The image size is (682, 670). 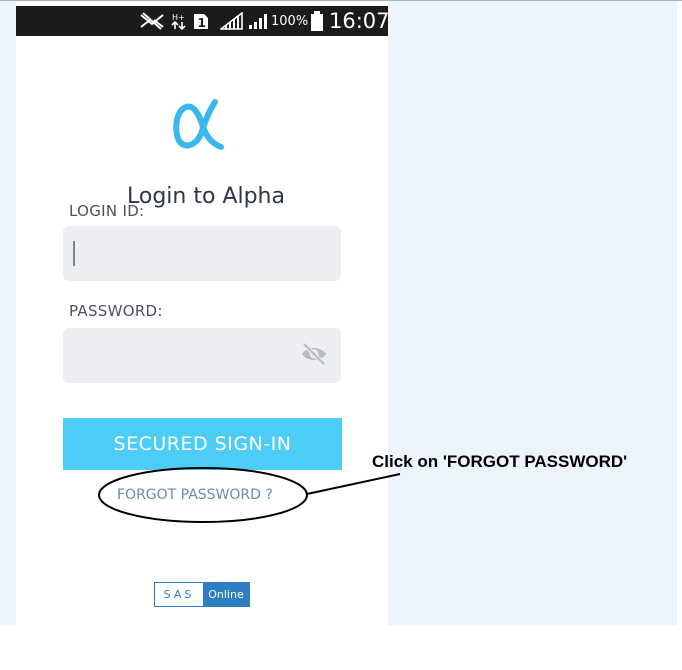 I want to click on signal-2-icon, so click(x=258, y=21).